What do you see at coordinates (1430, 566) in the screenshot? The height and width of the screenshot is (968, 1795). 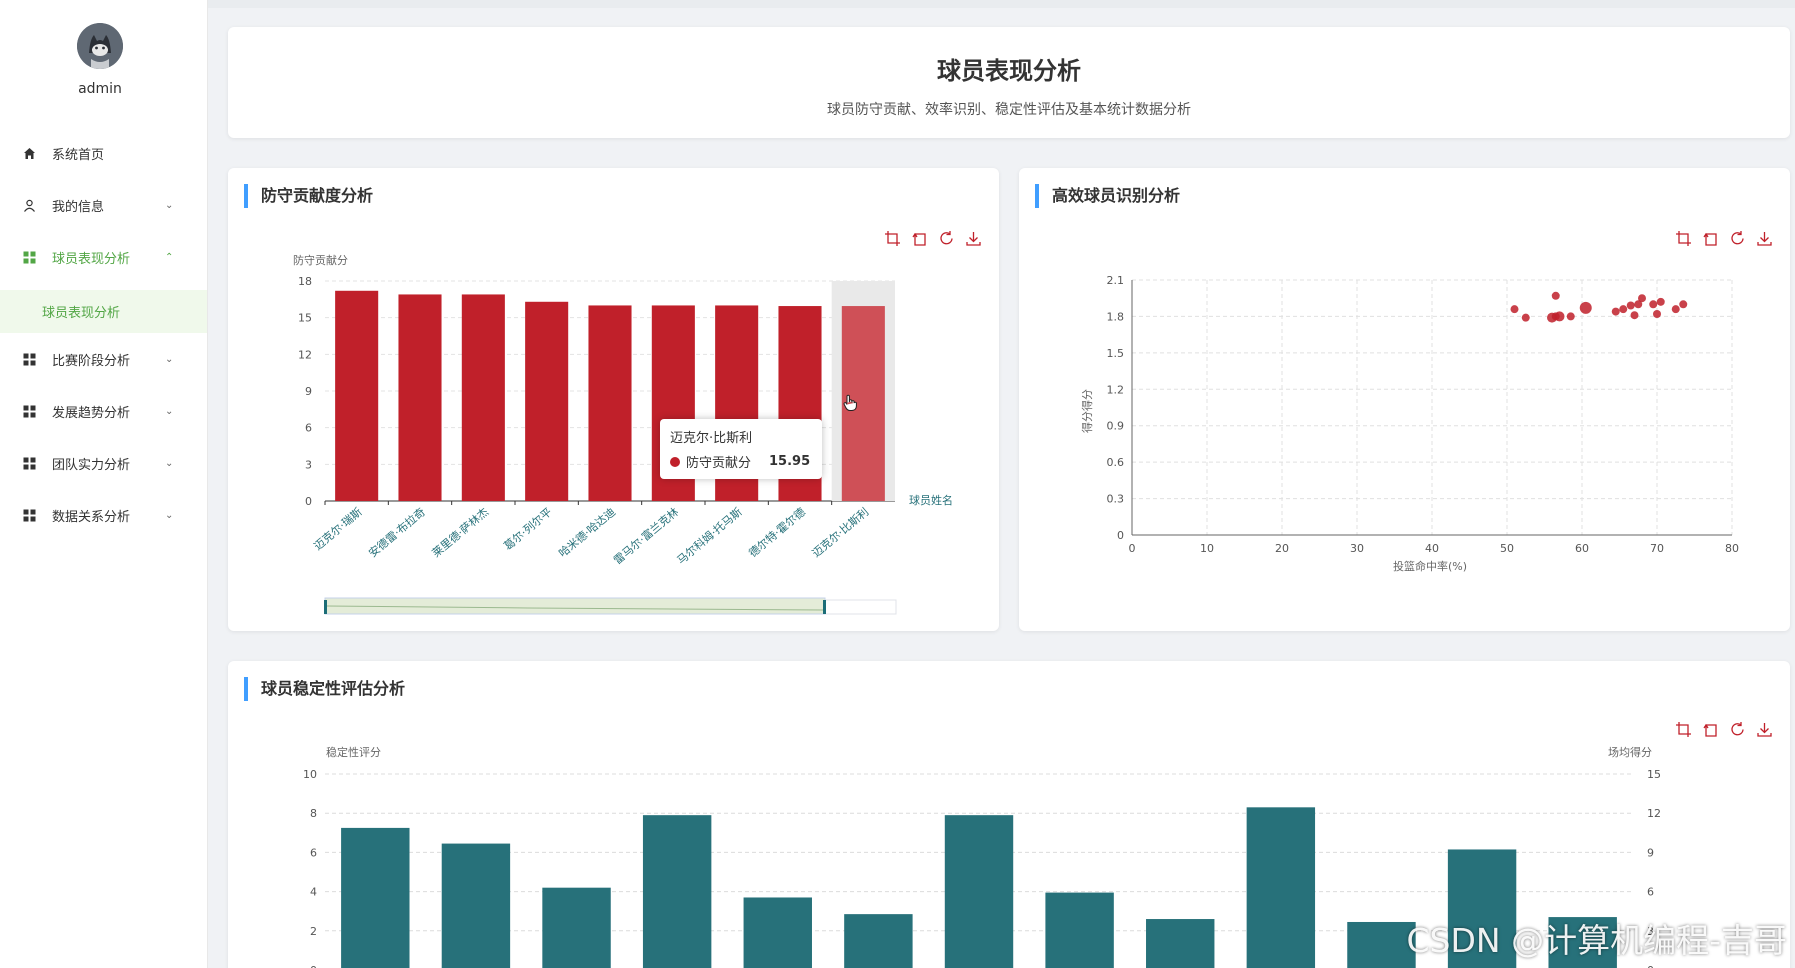 I see `x-axis-name: 投篮命中率(%)` at bounding box center [1430, 566].